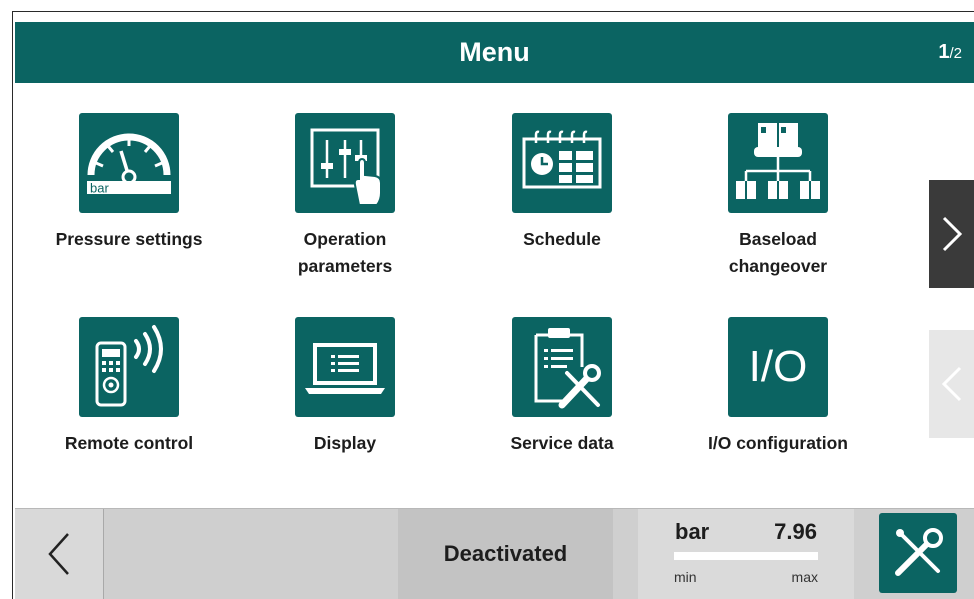 The image size is (974, 599). I want to click on remote-signal-icon, so click(129, 367).